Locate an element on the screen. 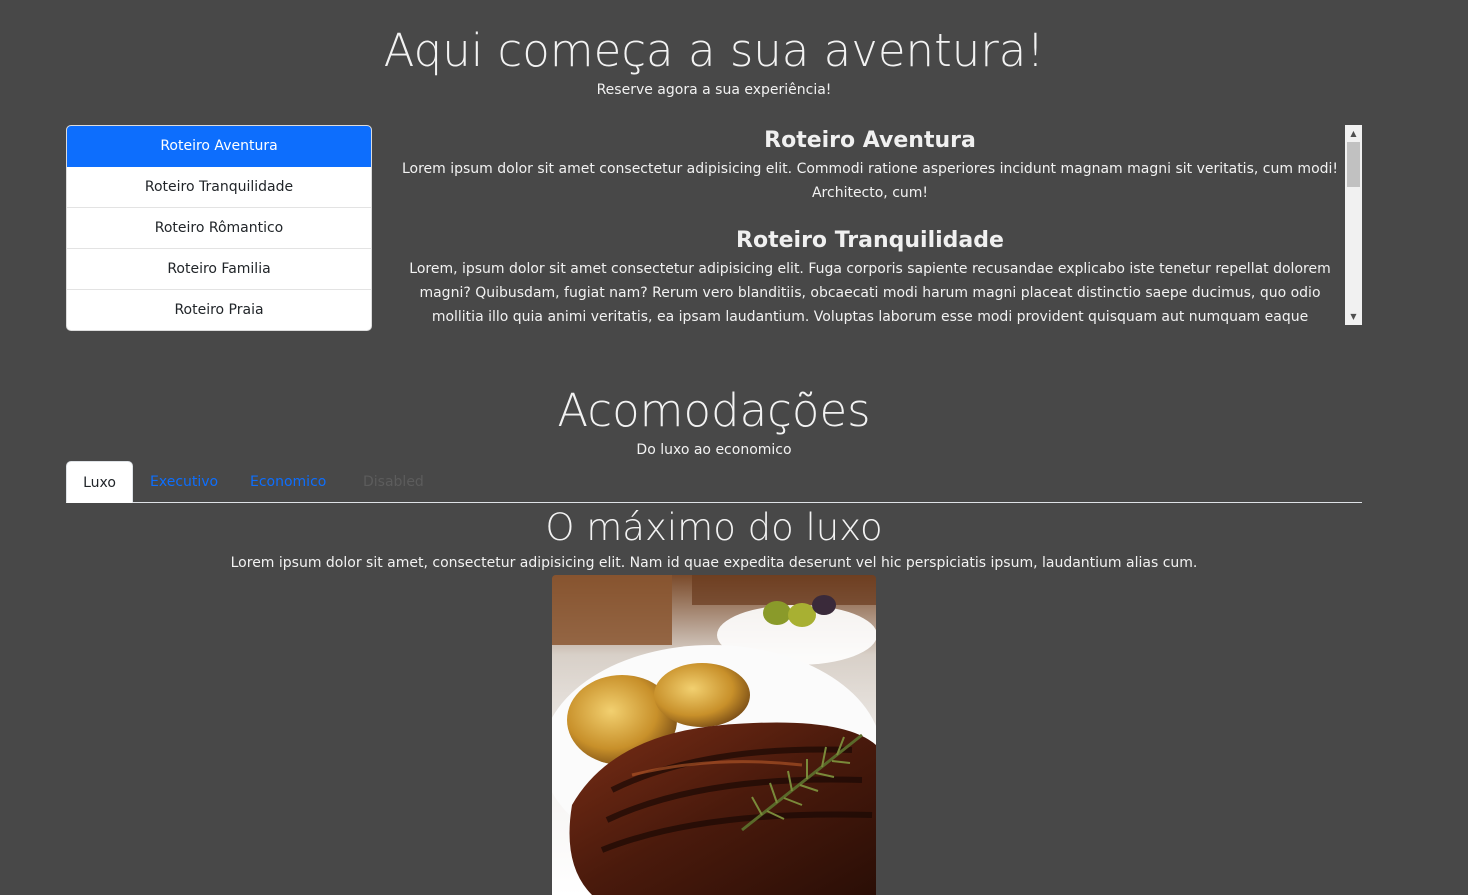 Image resolution: width=1468 pixels, height=895 pixels. list-item-roteiro-aventura: Roteiro Aventura is located at coordinates (219, 146).